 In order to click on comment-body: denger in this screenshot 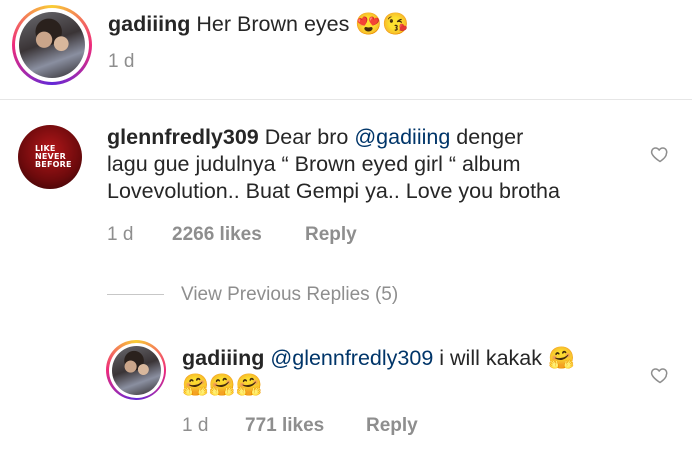, I will do `click(487, 137)`.